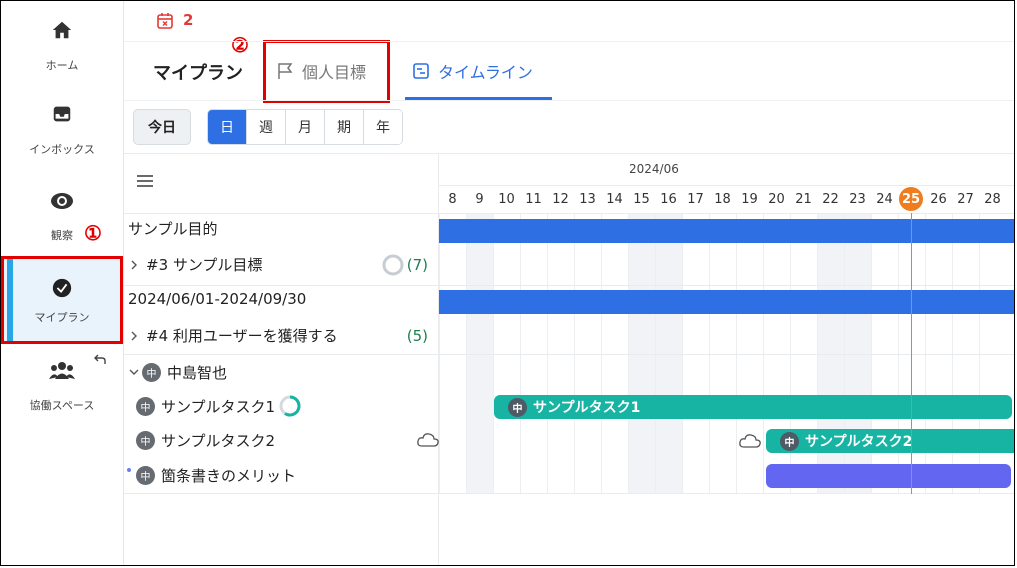  Describe the element at coordinates (93, 233) in the screenshot. I see `annotation-mark-1: ①` at that location.